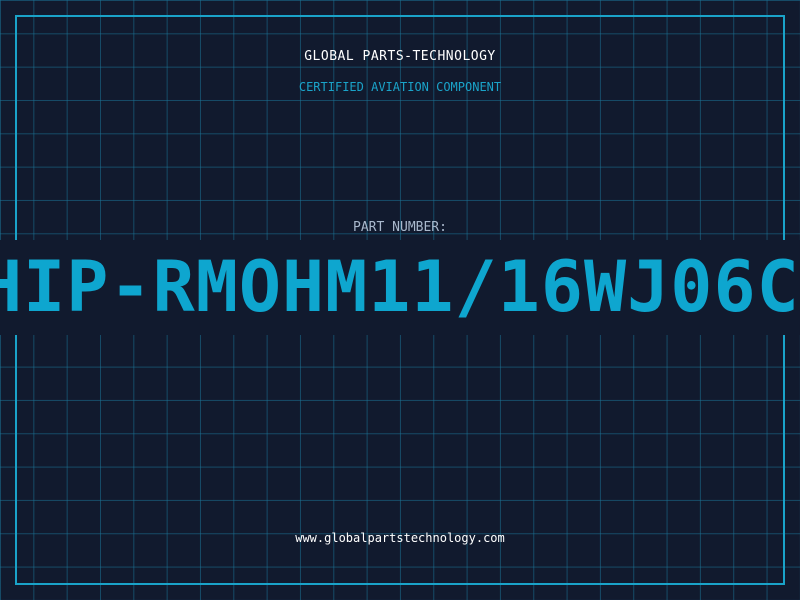  What do you see at coordinates (400, 227) in the screenshot?
I see `part-number-label: PART NUMBER:` at bounding box center [400, 227].